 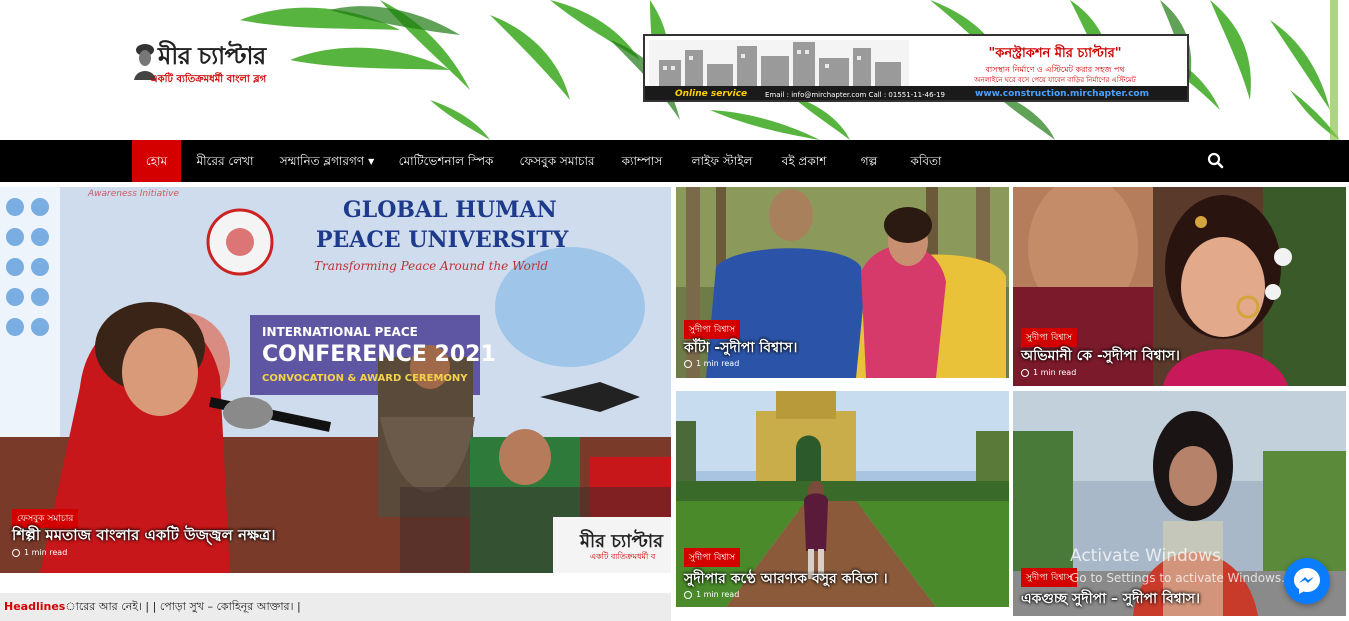 I want to click on banner-online-service: Online service, so click(x=711, y=94).